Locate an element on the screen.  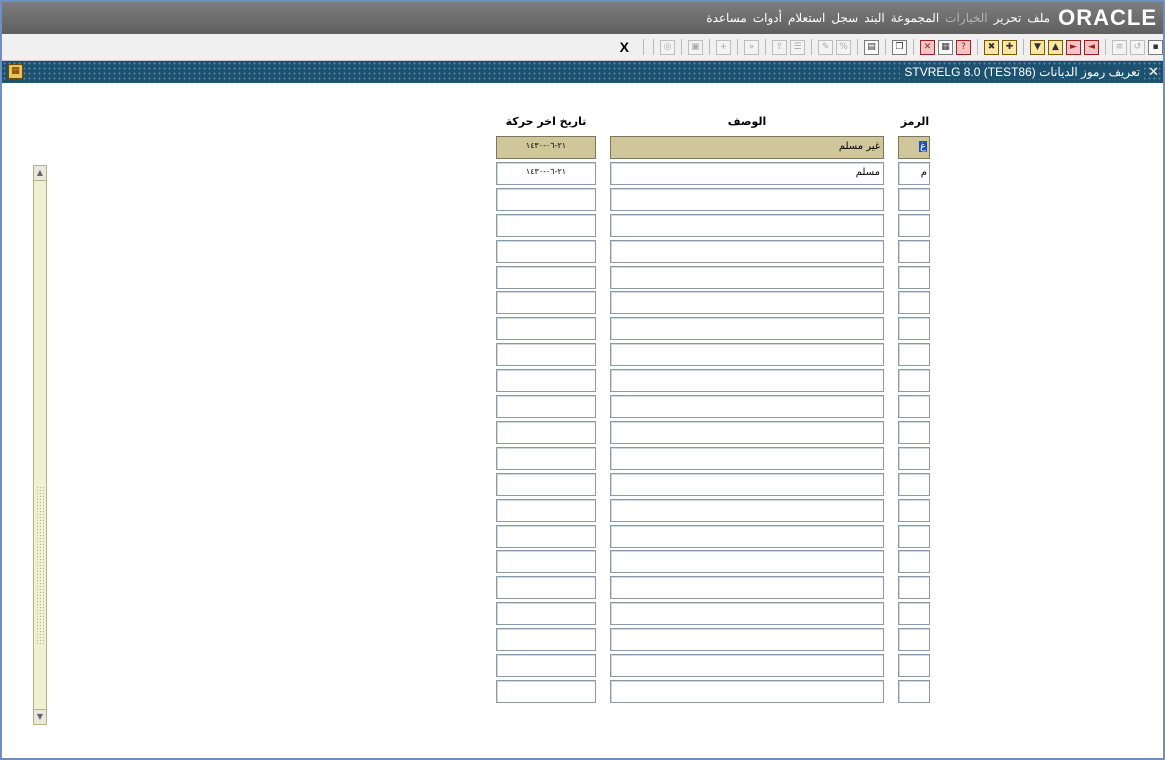
description-field: مسلم is located at coordinates (747, 173).